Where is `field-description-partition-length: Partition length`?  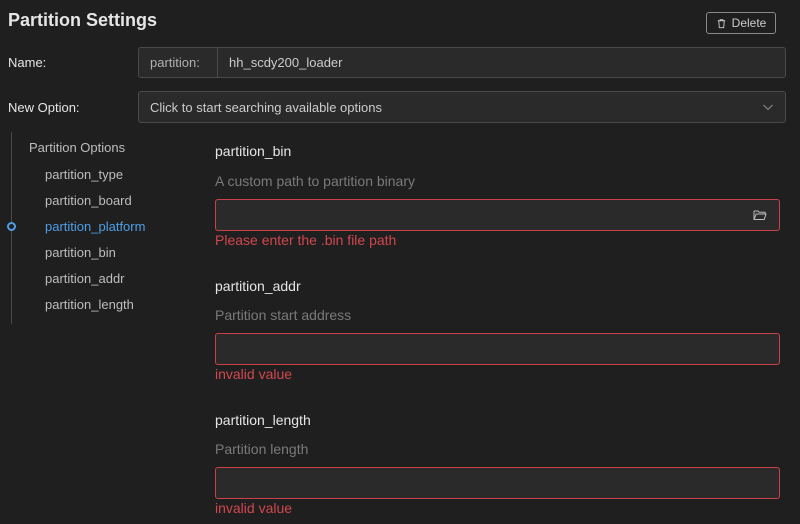 field-description-partition-length: Partition length is located at coordinates (262, 449).